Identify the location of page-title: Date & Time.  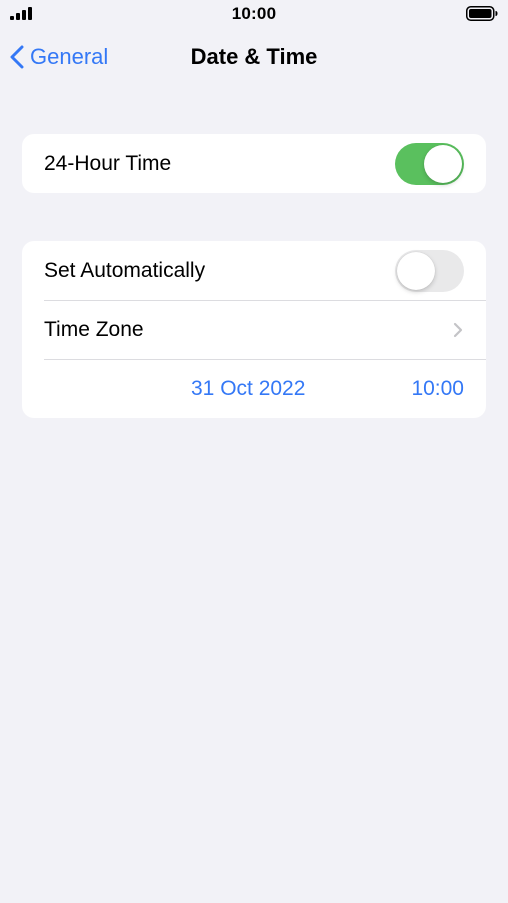
(254, 56).